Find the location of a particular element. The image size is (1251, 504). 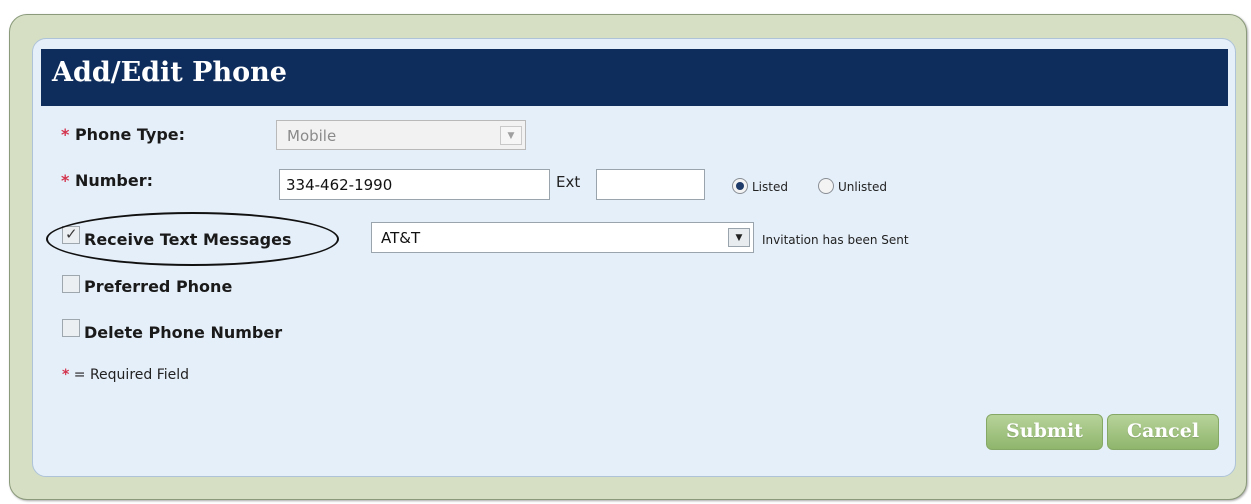

delete-phone-checkbox is located at coordinates (71, 328).